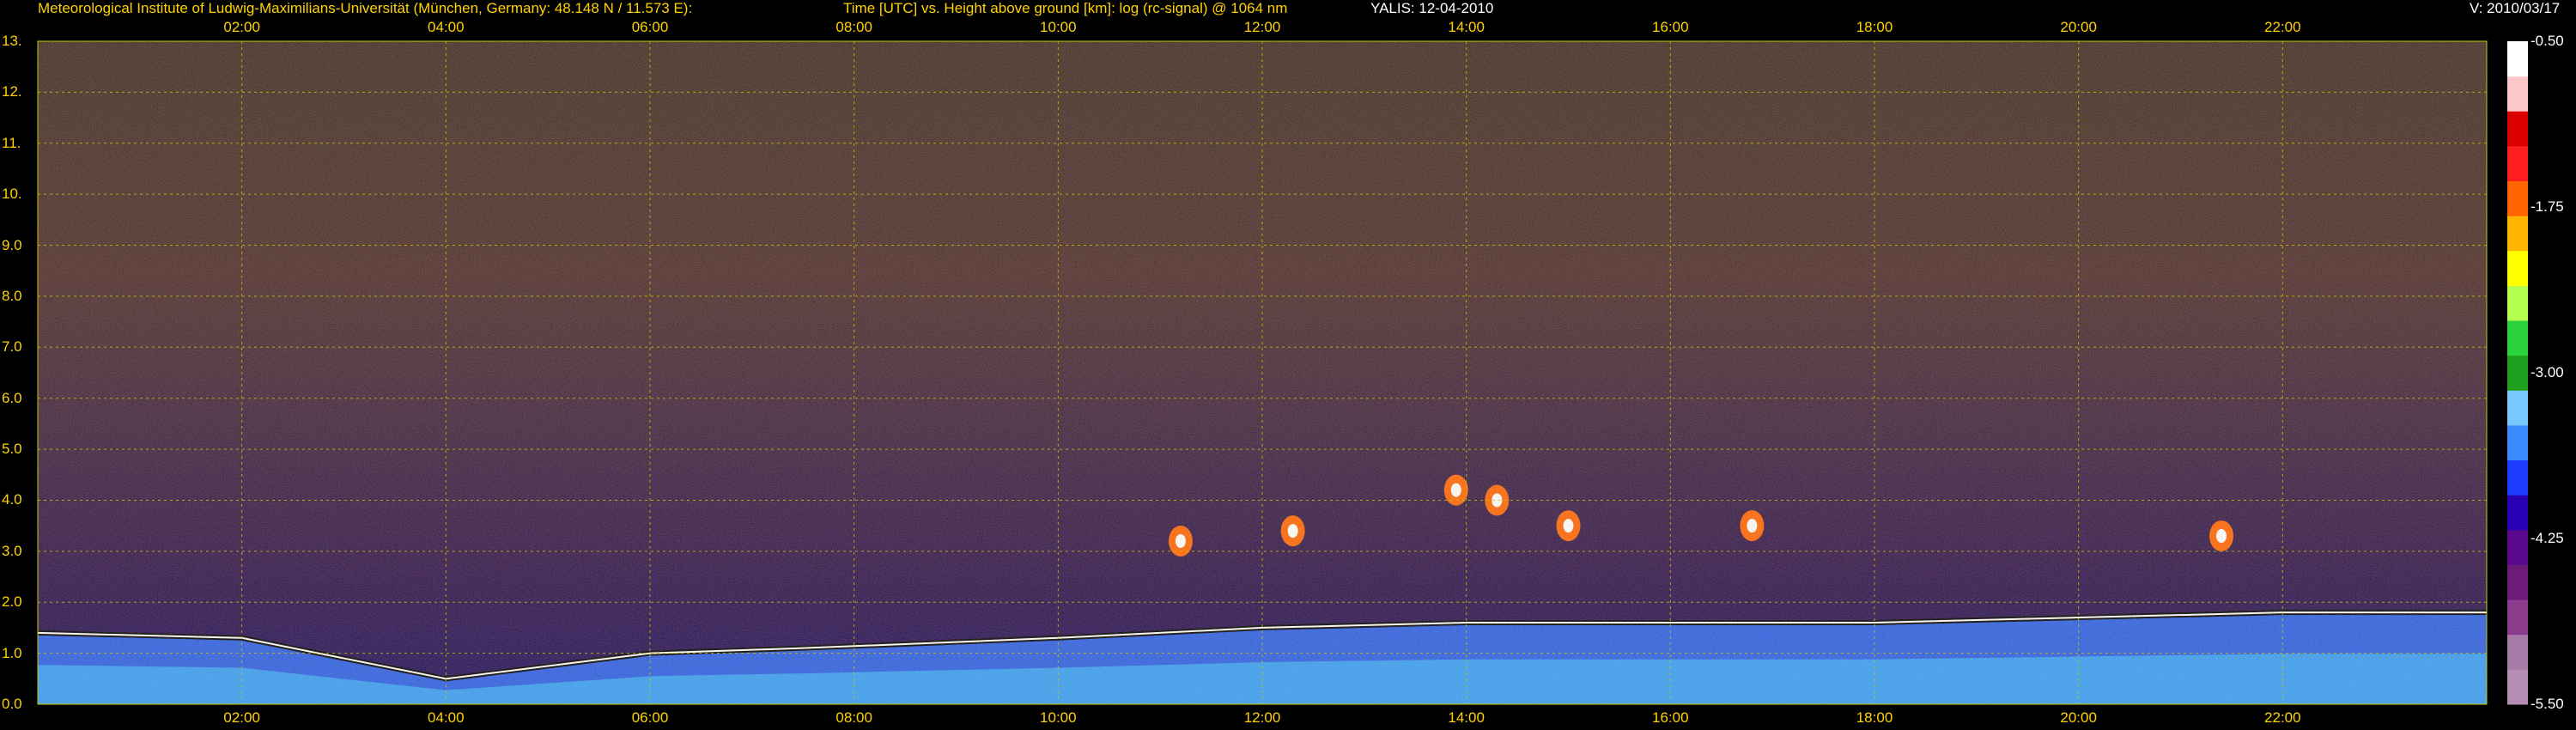 The height and width of the screenshot is (730, 2576). Describe the element at coordinates (854, 27) in the screenshot. I see `x-tick-label-top: 08:00` at that location.